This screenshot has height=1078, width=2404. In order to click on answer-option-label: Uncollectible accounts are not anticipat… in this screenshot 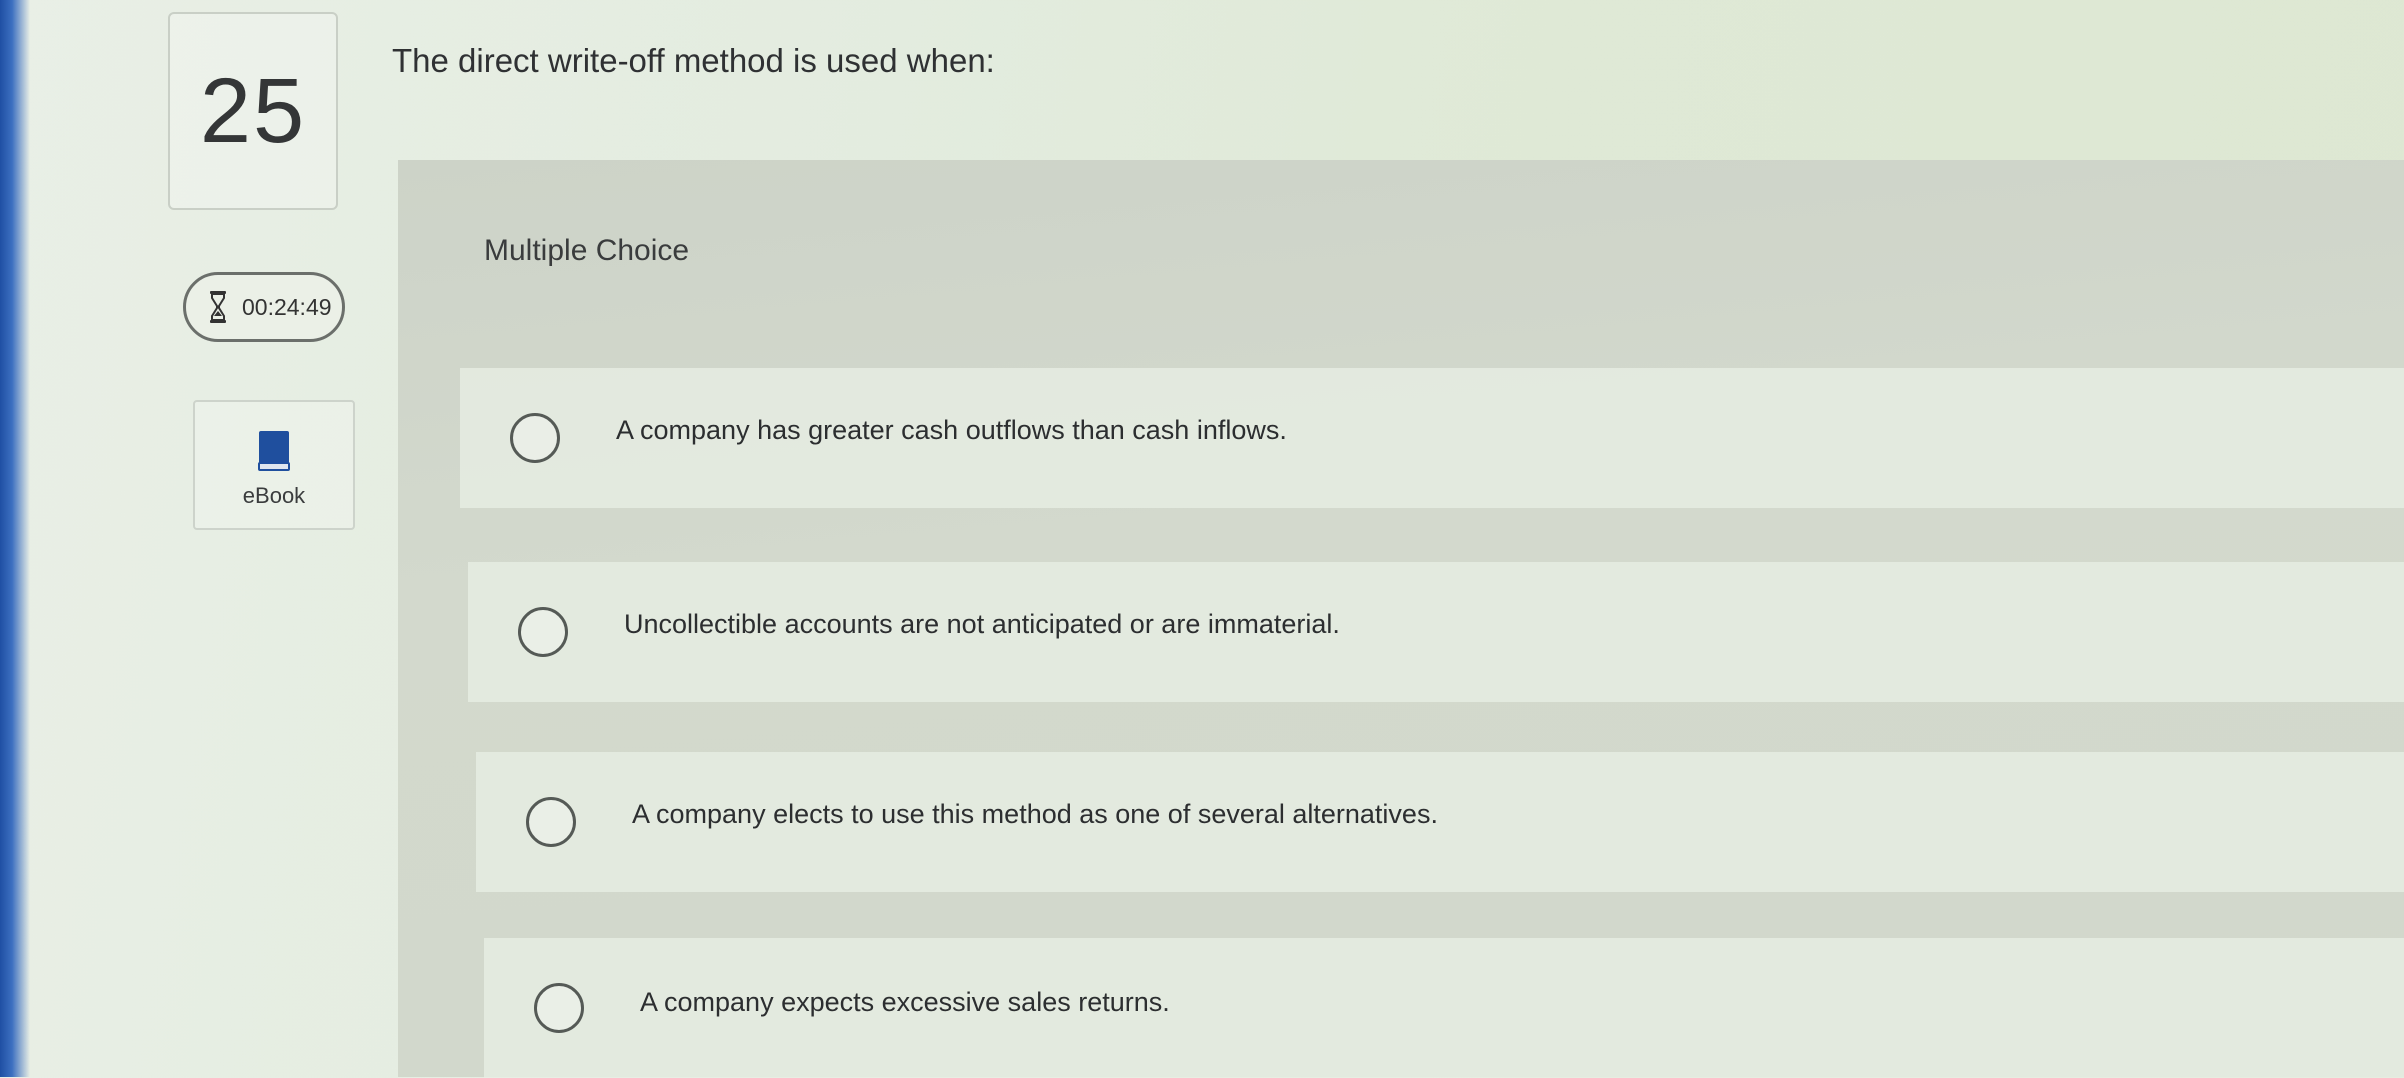, I will do `click(982, 623)`.